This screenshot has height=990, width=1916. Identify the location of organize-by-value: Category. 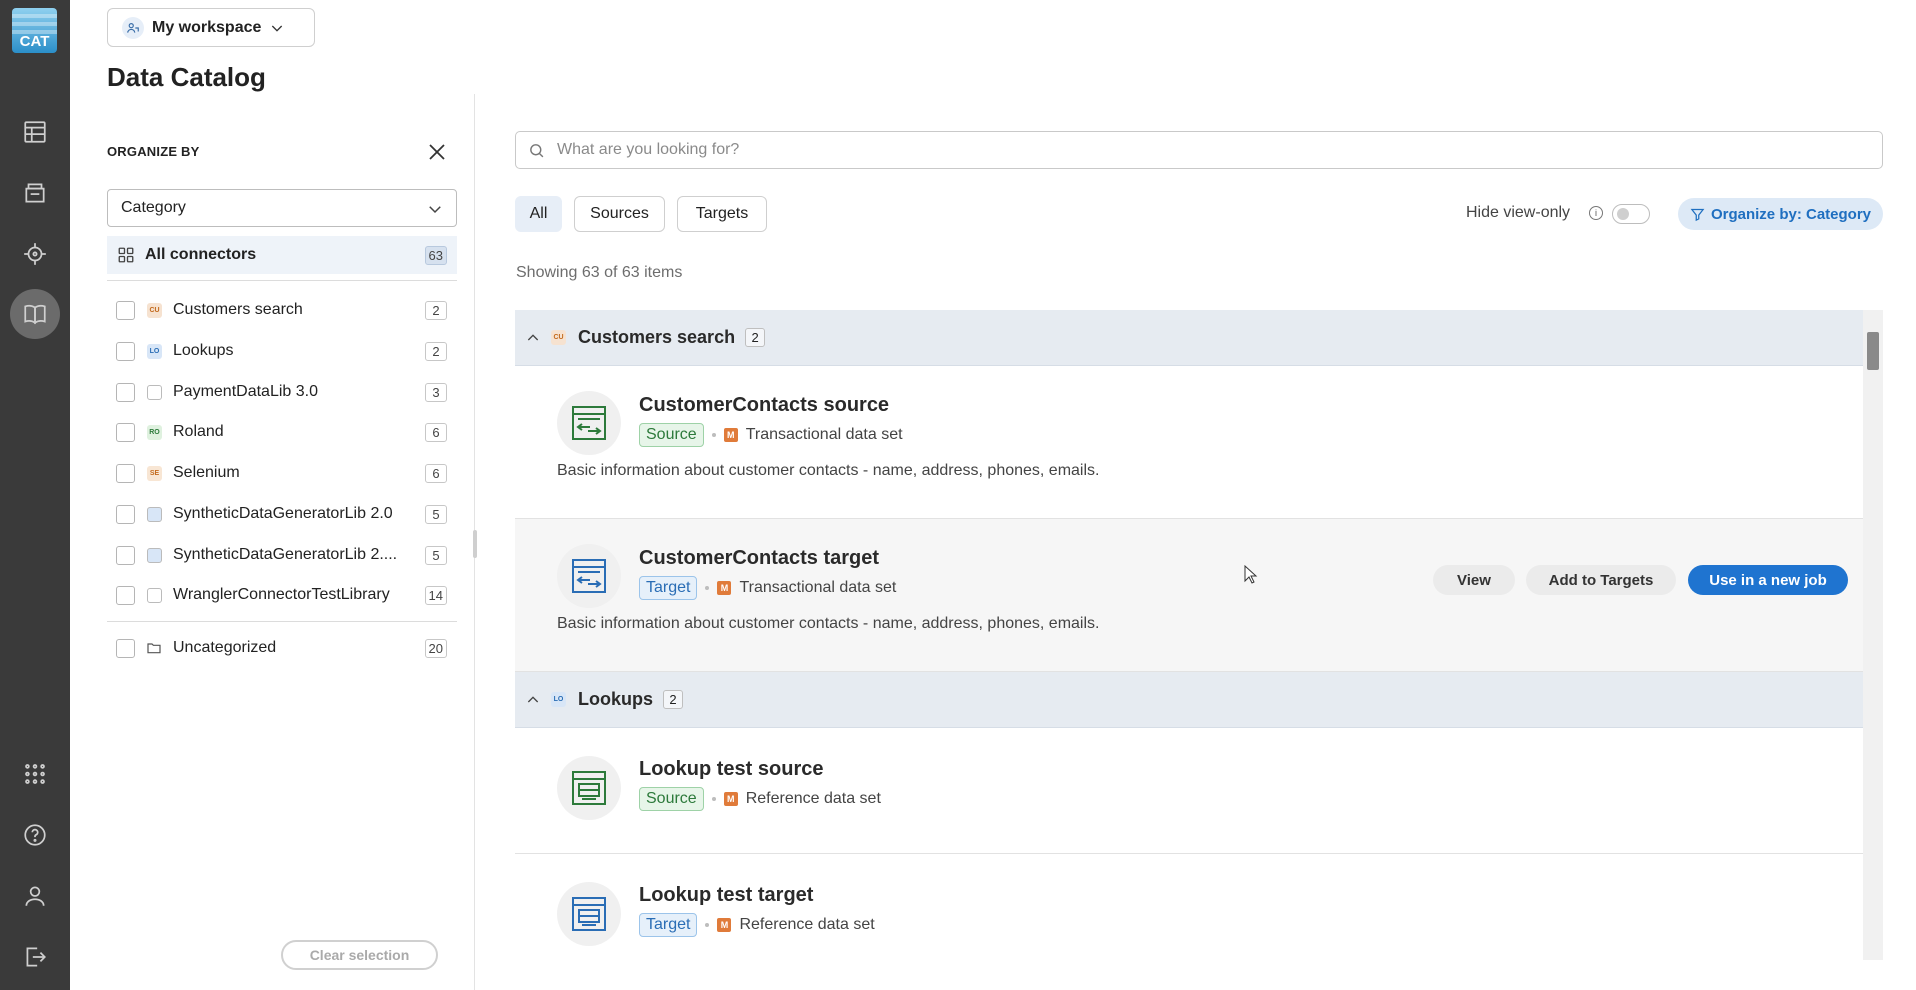
(153, 207).